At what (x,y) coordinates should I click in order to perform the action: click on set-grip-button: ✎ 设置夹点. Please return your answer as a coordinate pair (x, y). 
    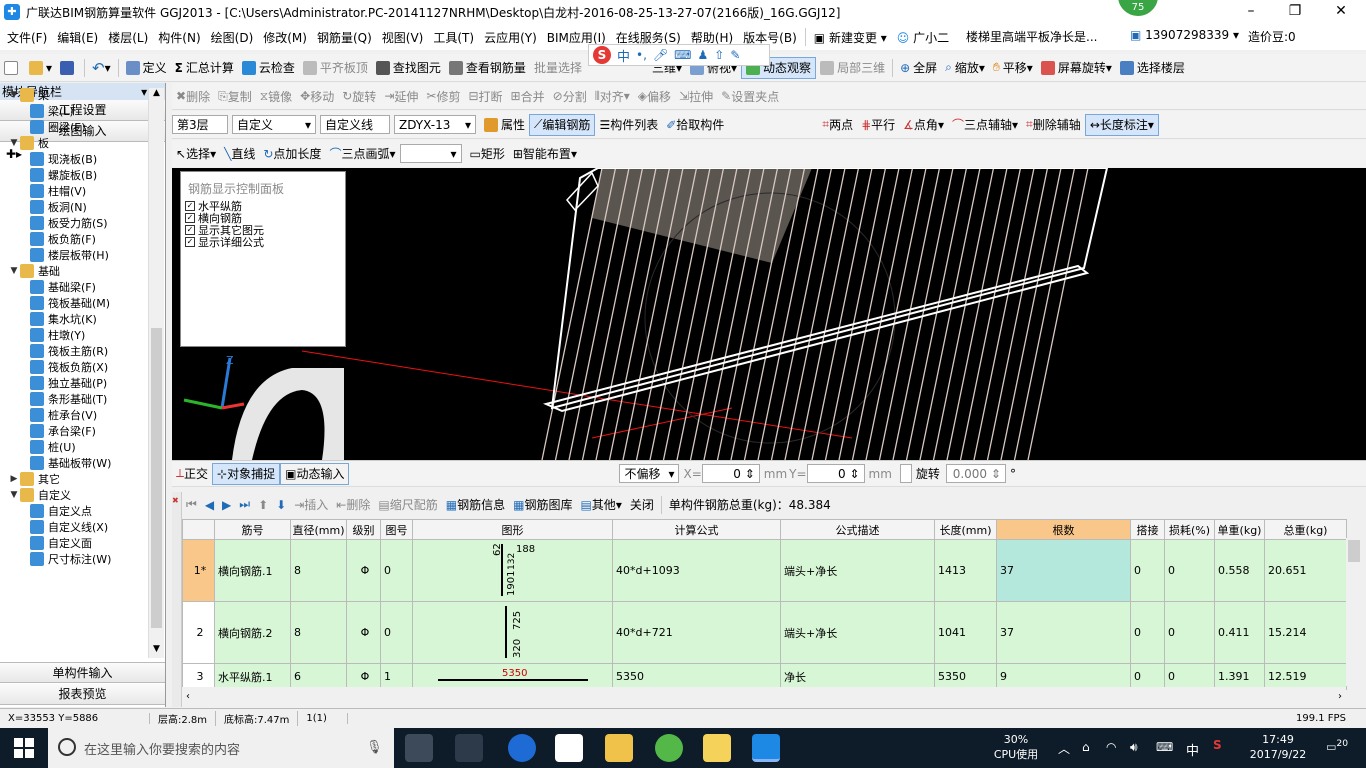
    Looking at the image, I should click on (750, 96).